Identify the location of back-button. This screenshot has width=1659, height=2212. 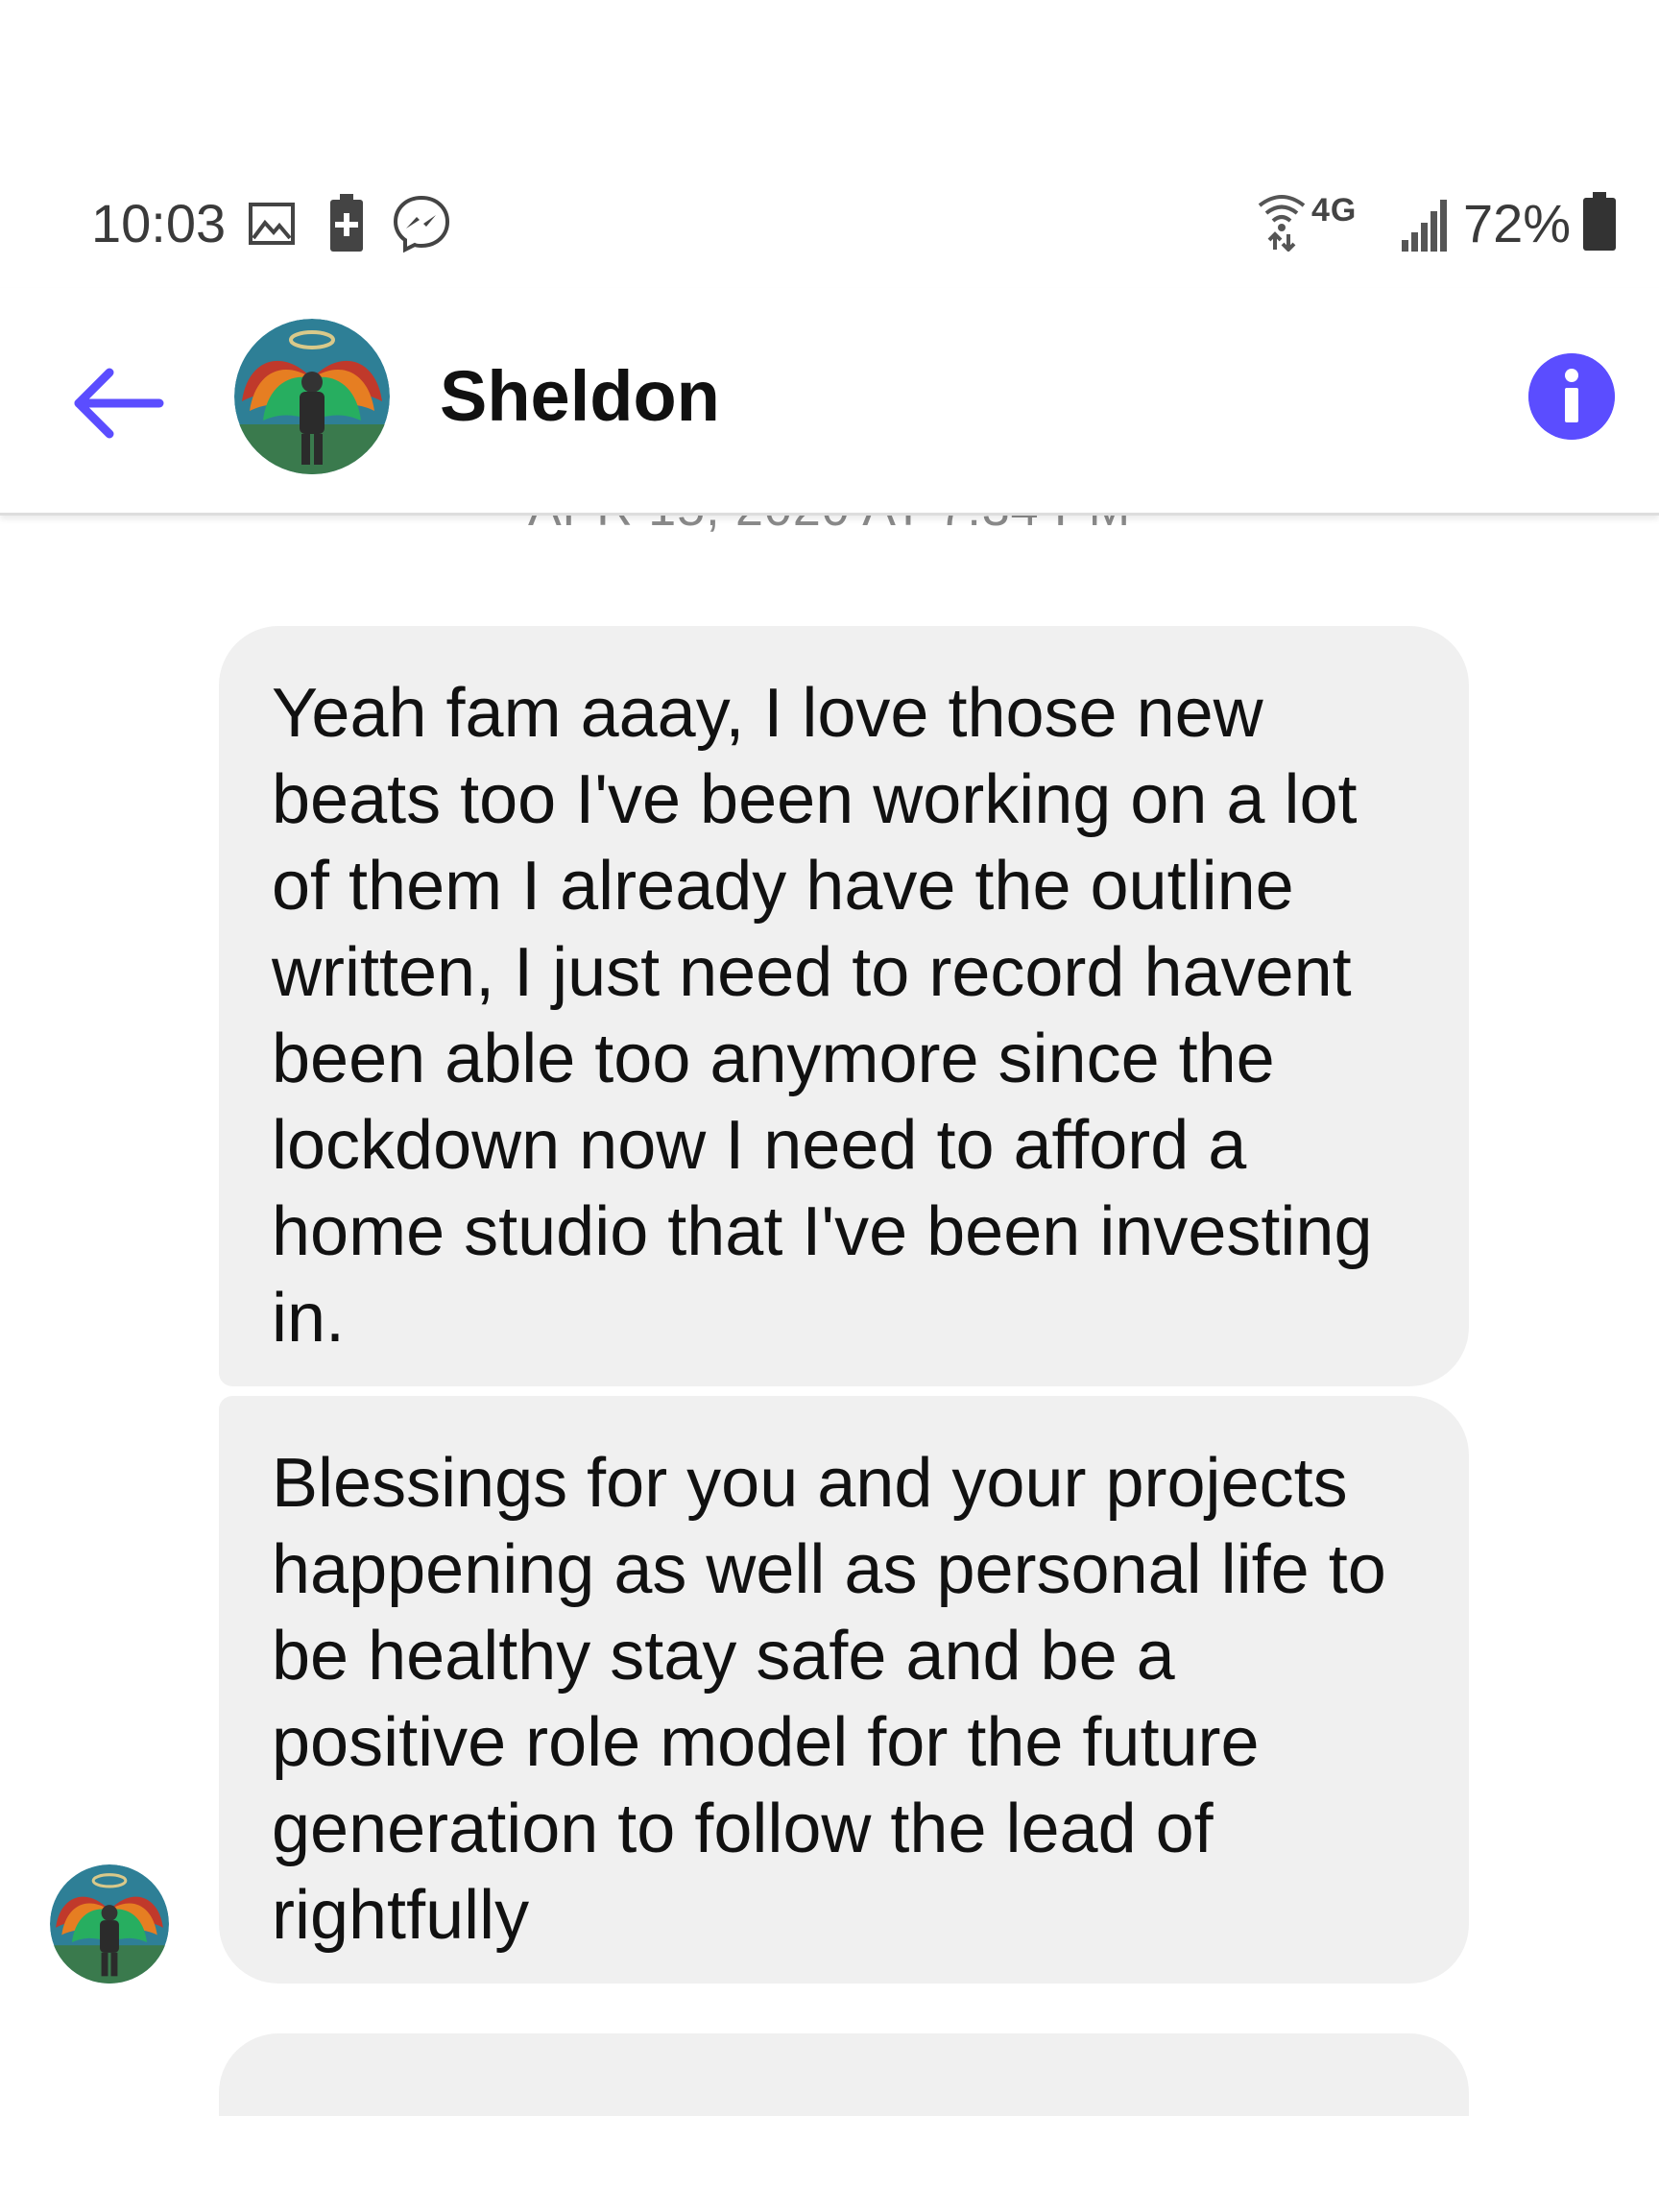
(120, 403).